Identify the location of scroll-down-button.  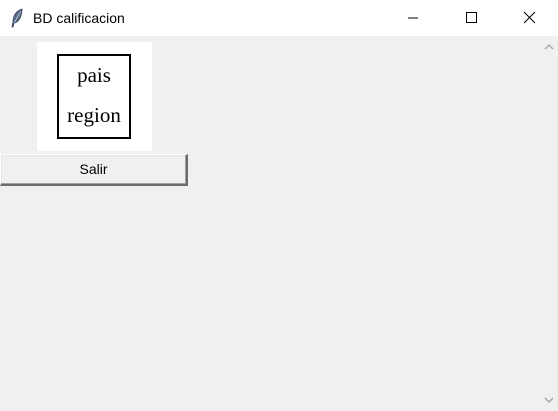
(549, 400).